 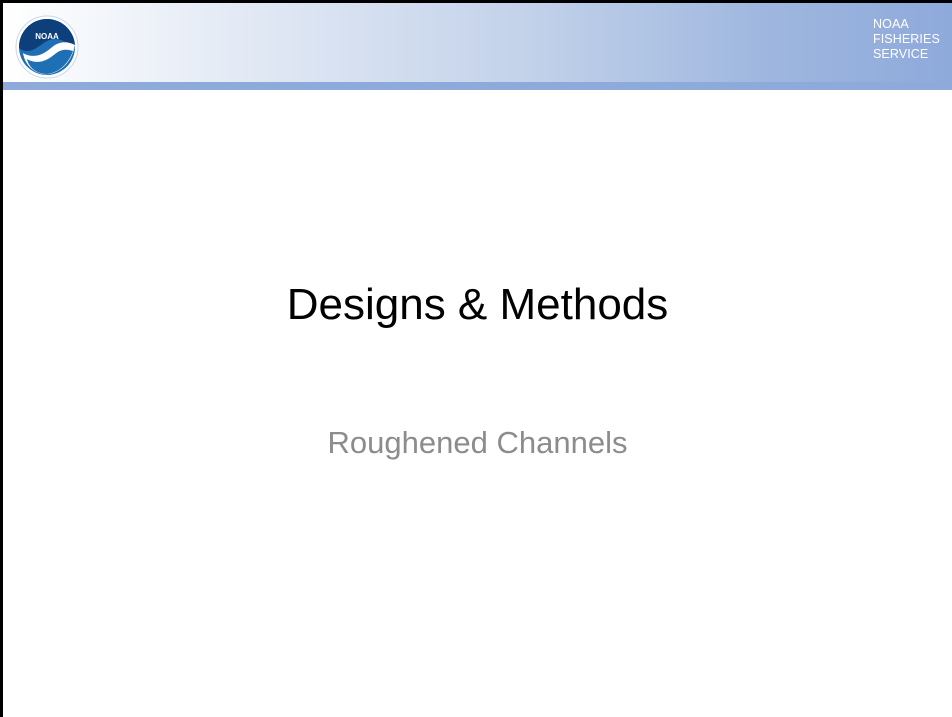 What do you see at coordinates (47, 36) in the screenshot?
I see `logo-text: NOAA` at bounding box center [47, 36].